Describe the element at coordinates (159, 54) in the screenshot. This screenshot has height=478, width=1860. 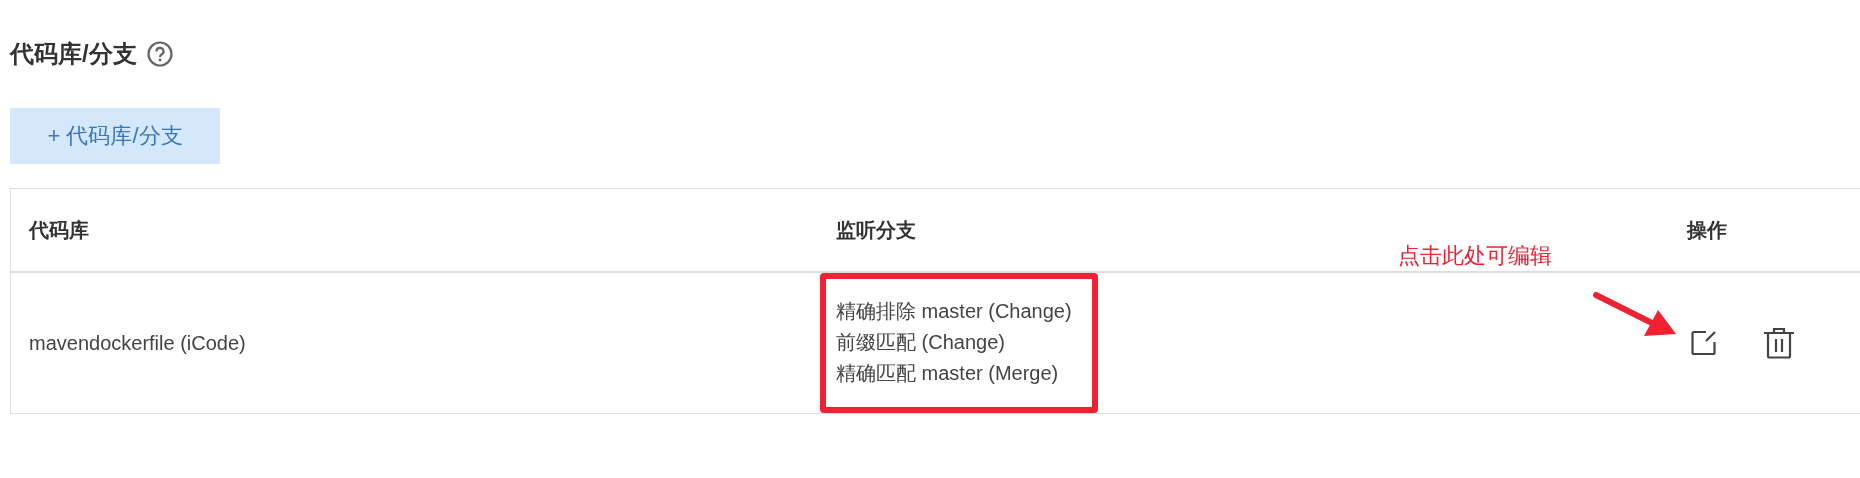
I see `help-icon` at that location.